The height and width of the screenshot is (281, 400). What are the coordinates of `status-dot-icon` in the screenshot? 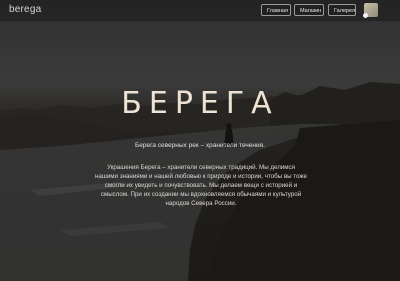 It's located at (365, 15).